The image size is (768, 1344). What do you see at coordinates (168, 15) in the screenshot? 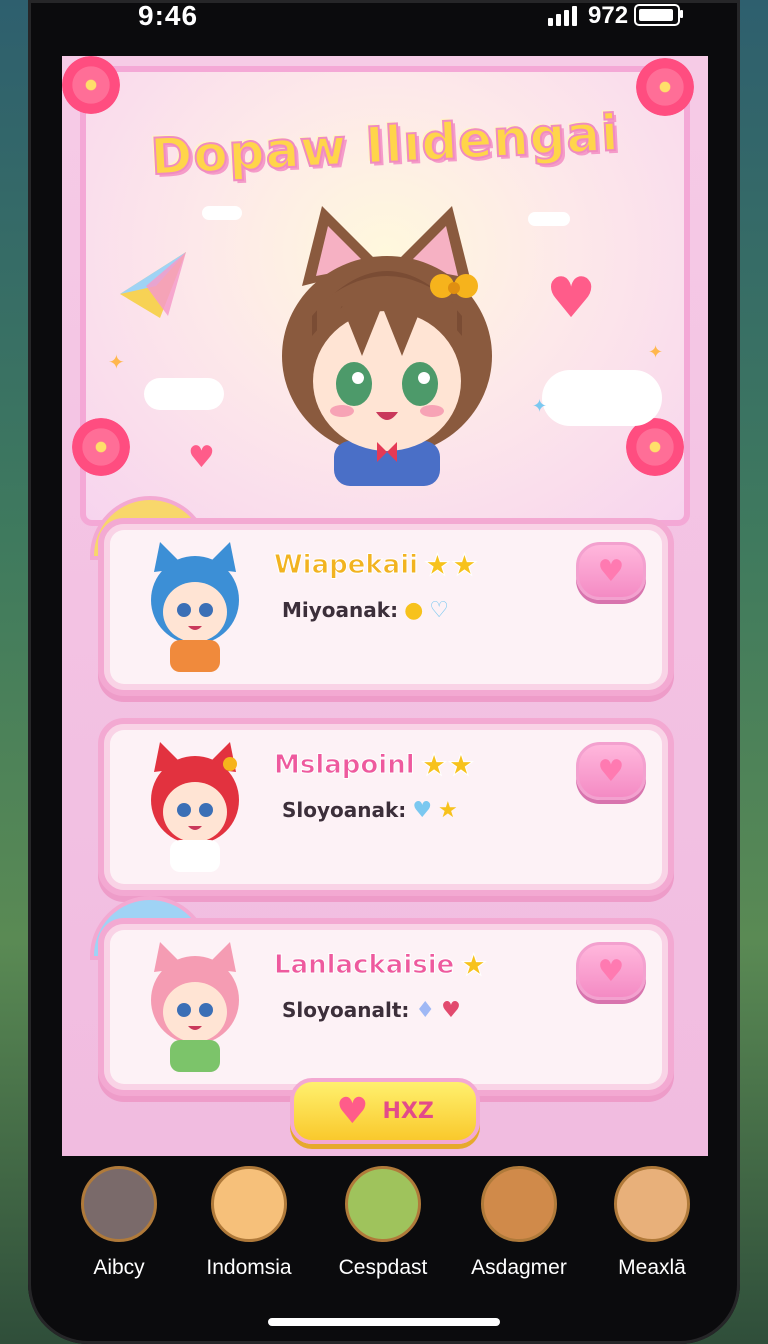
I see `status-time: 9:46` at bounding box center [168, 15].